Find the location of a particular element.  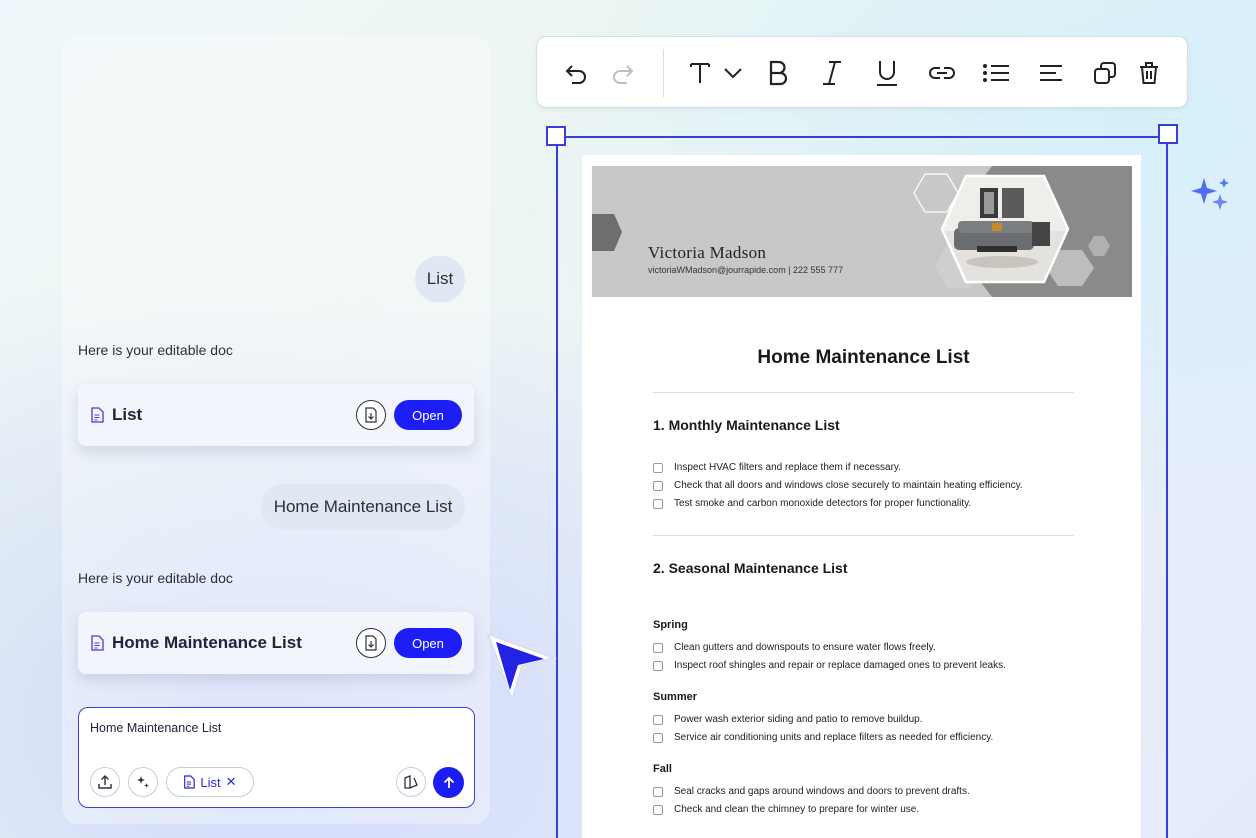

chat-input: Home Maintenance List List ✕ is located at coordinates (276, 757).